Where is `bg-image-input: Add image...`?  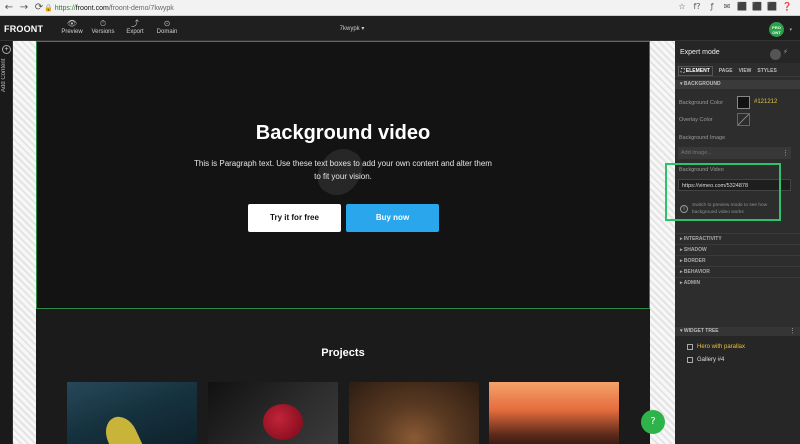 bg-image-input: Add image... is located at coordinates (734, 153).